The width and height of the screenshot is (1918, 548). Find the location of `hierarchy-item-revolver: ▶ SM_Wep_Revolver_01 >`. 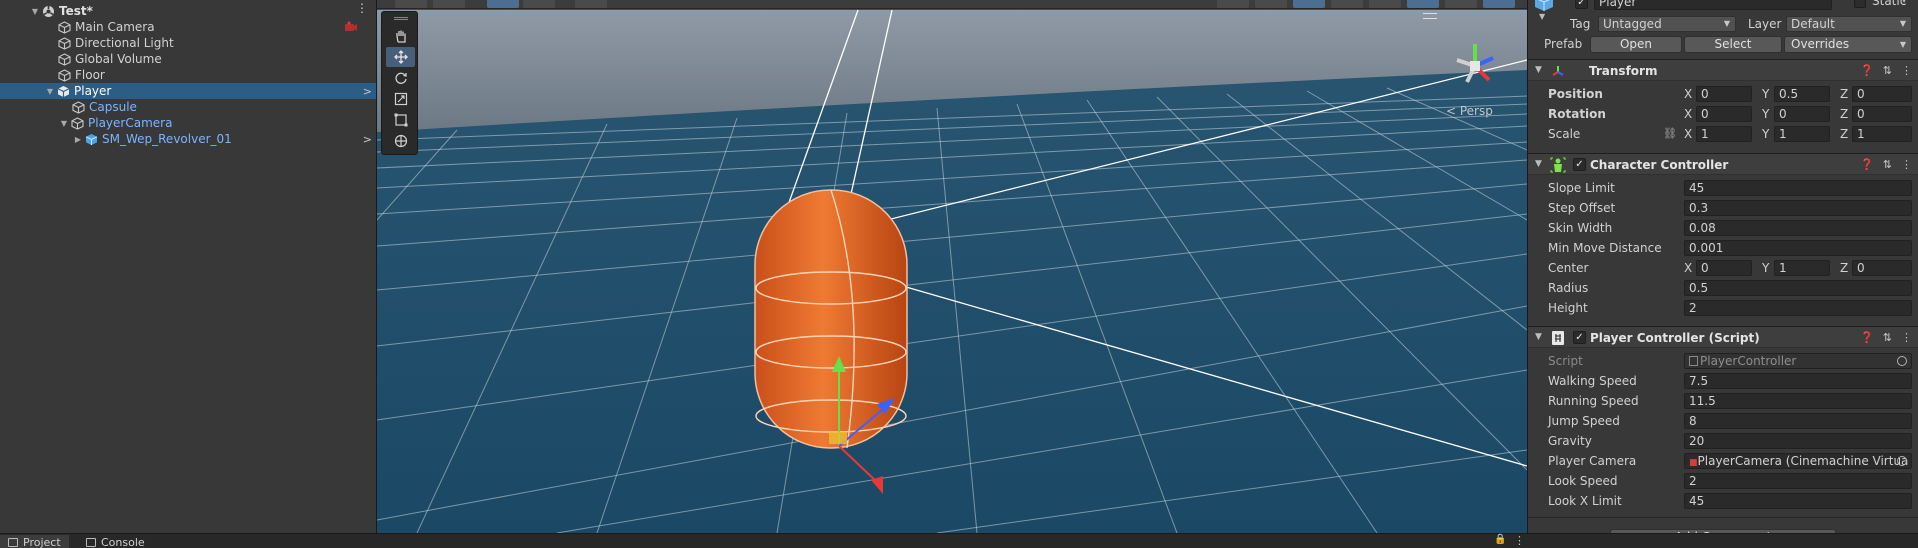

hierarchy-item-revolver: ▶ SM_Wep_Revolver_01 > is located at coordinates (188, 139).